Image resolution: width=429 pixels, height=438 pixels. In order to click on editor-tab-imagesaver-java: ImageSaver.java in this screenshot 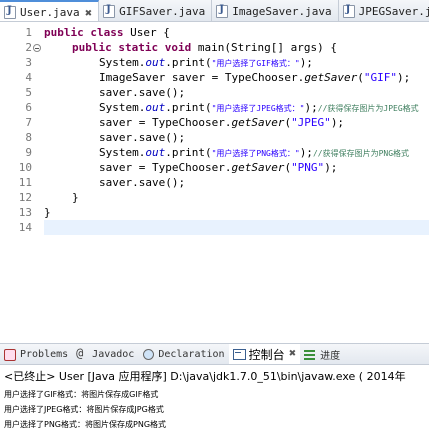, I will do `click(275, 10)`.